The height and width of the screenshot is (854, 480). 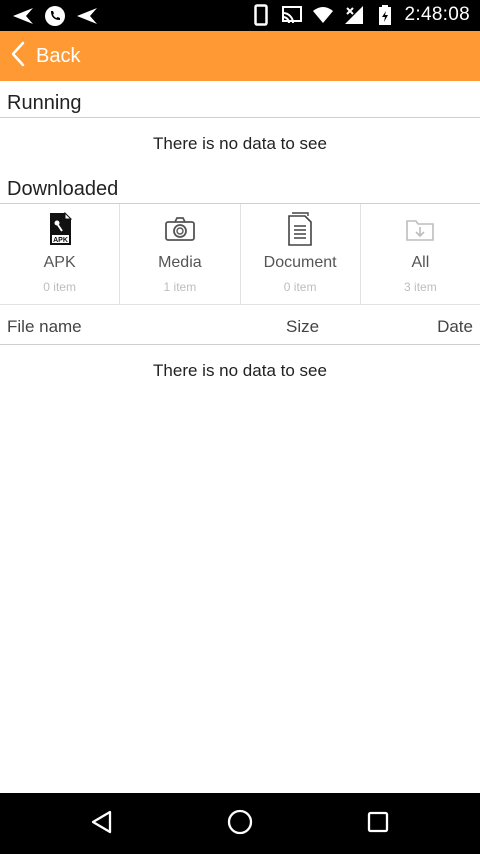 I want to click on category-label: All, so click(x=420, y=262).